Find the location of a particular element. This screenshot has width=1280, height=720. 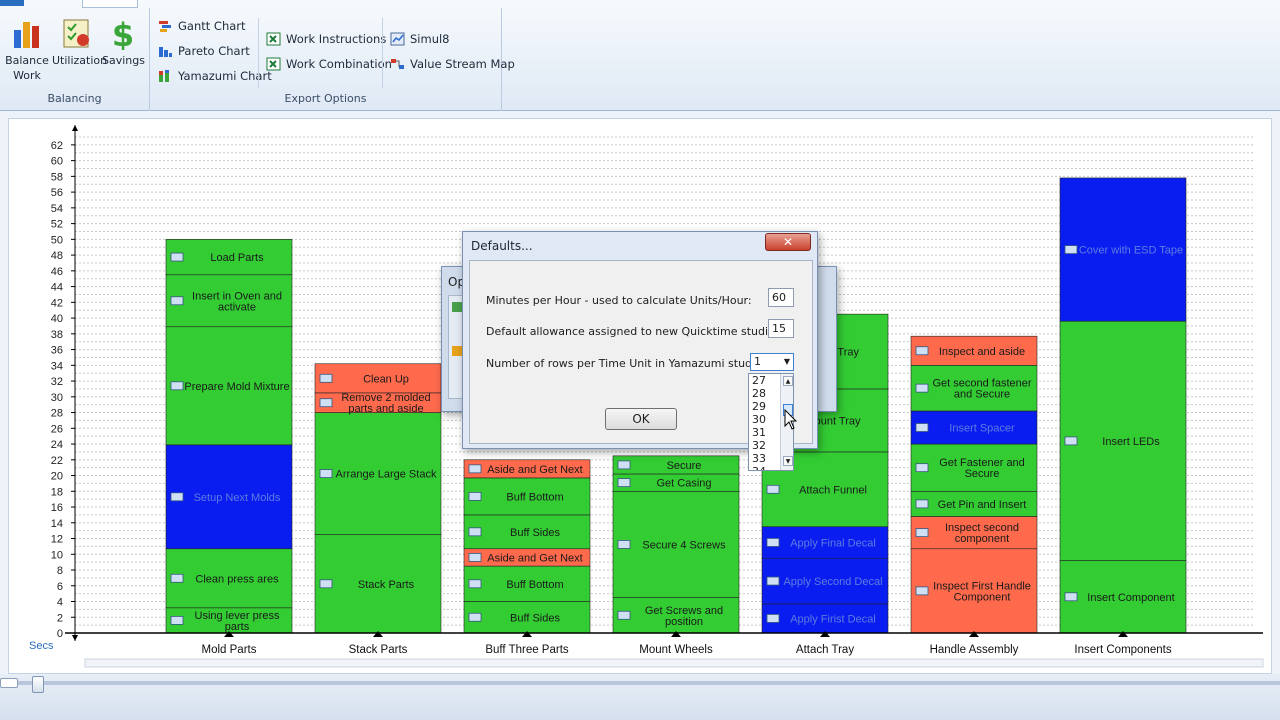

x-category-label: Attach Tray is located at coordinates (825, 650).